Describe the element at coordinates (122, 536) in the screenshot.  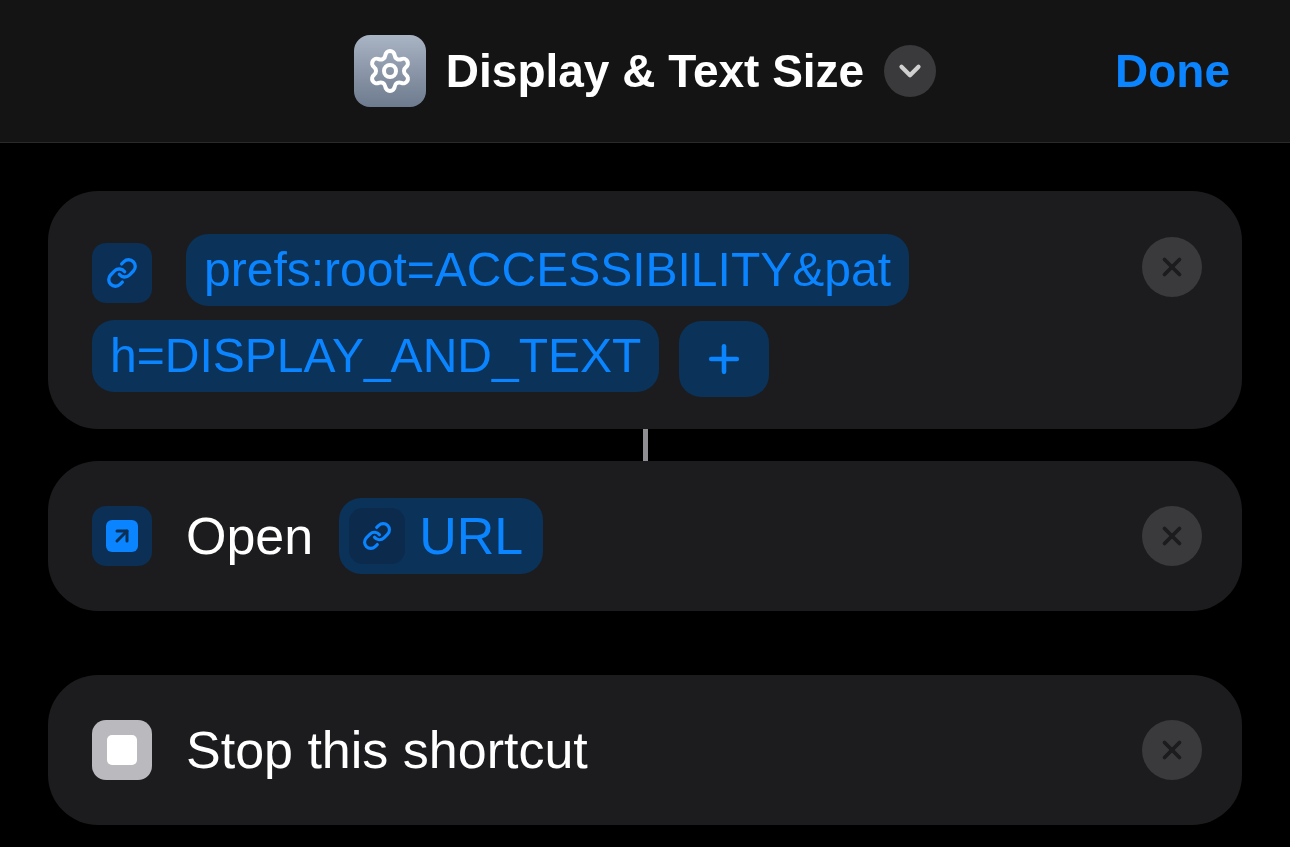
I see `open-icon` at that location.